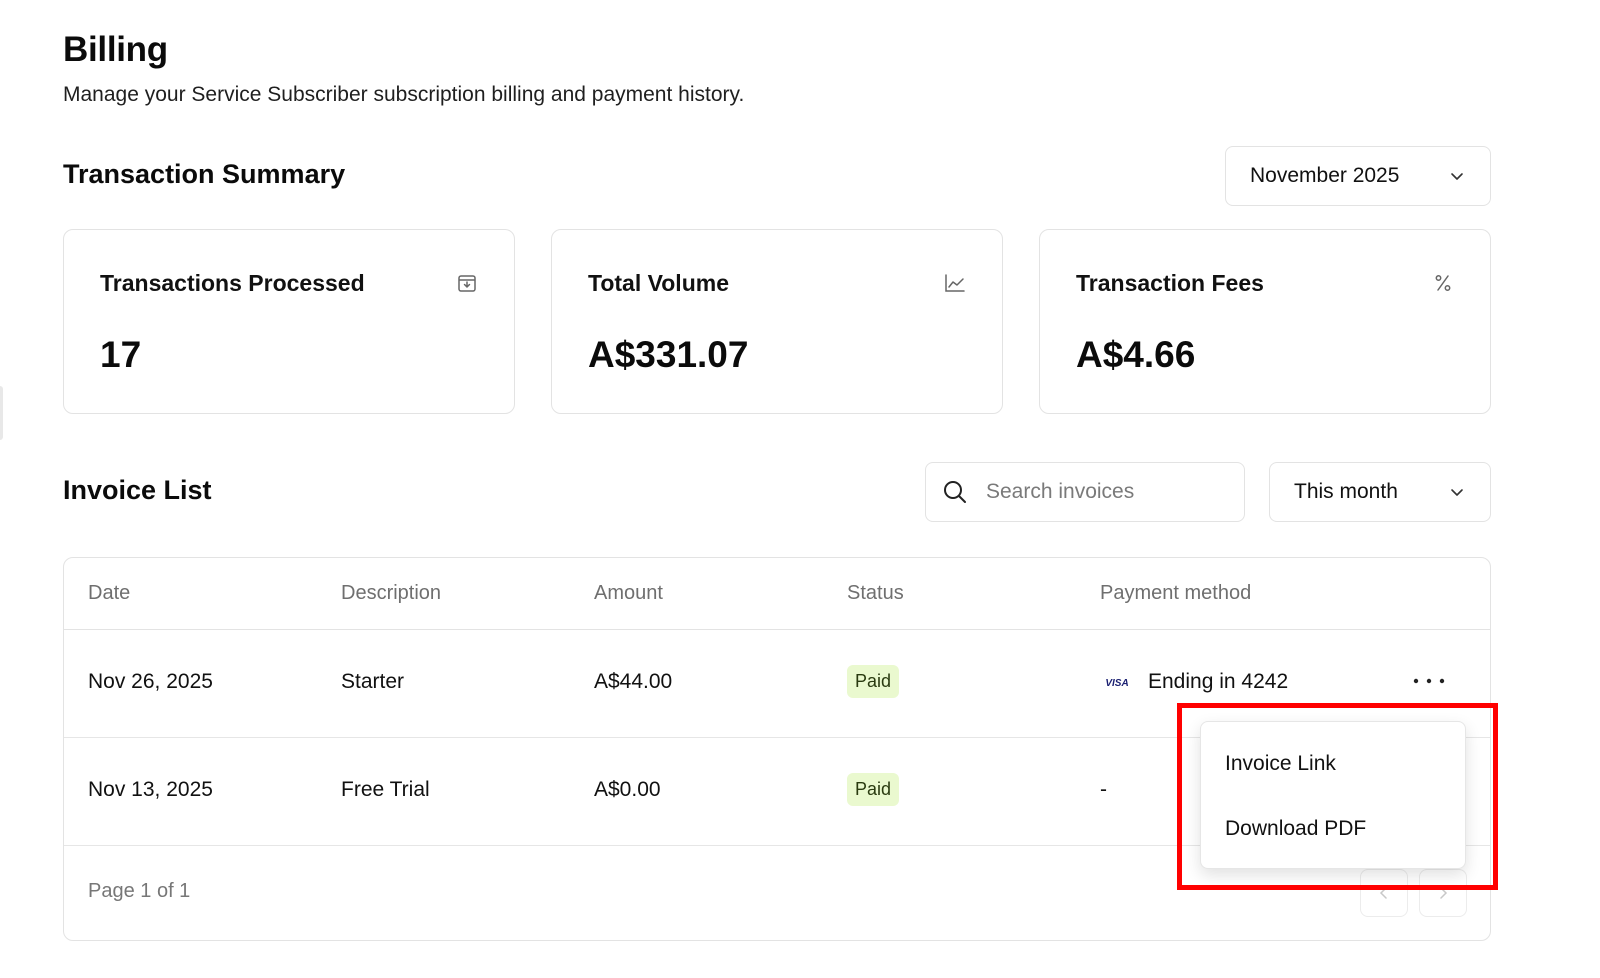 The image size is (1600, 978). Describe the element at coordinates (137, 490) in the screenshot. I see `invoice-list-title: Invoice List` at that location.